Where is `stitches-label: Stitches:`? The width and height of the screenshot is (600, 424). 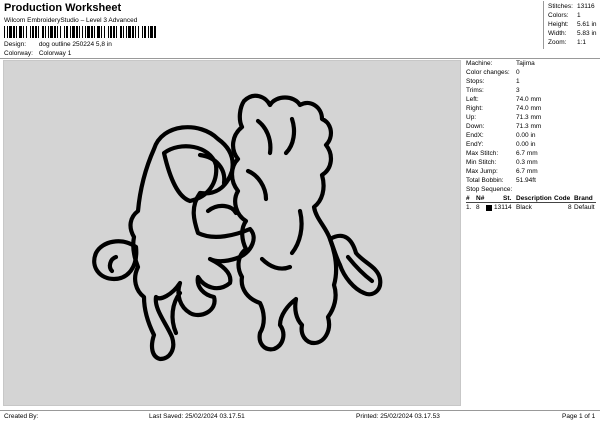 stitches-label: Stitches: is located at coordinates (560, 6).